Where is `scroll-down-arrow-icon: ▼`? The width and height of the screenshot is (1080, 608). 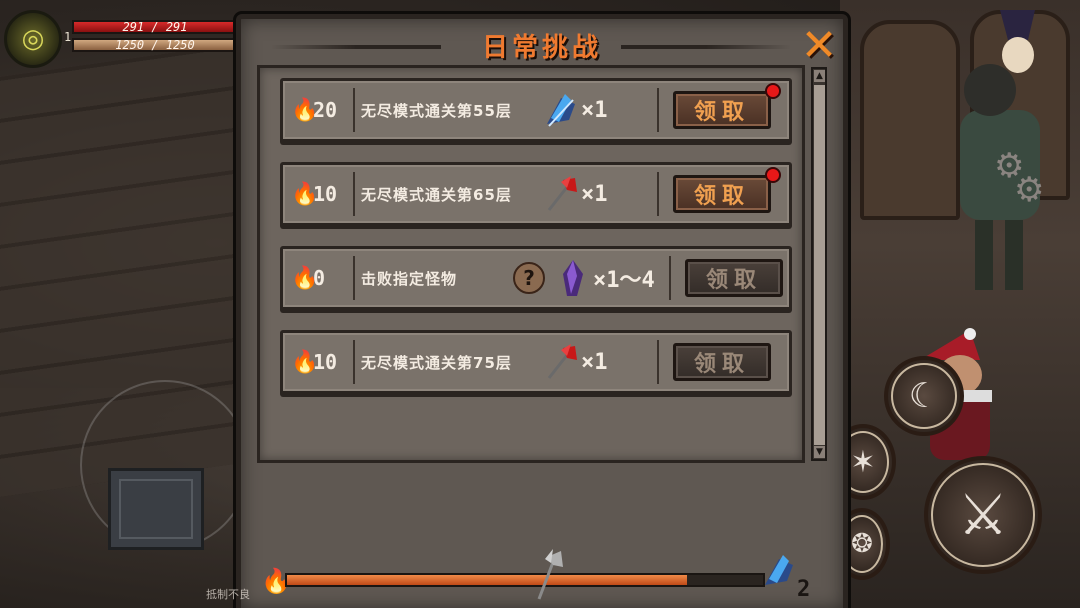
scroll-down-arrow-icon: ▼ is located at coordinates (819, 452).